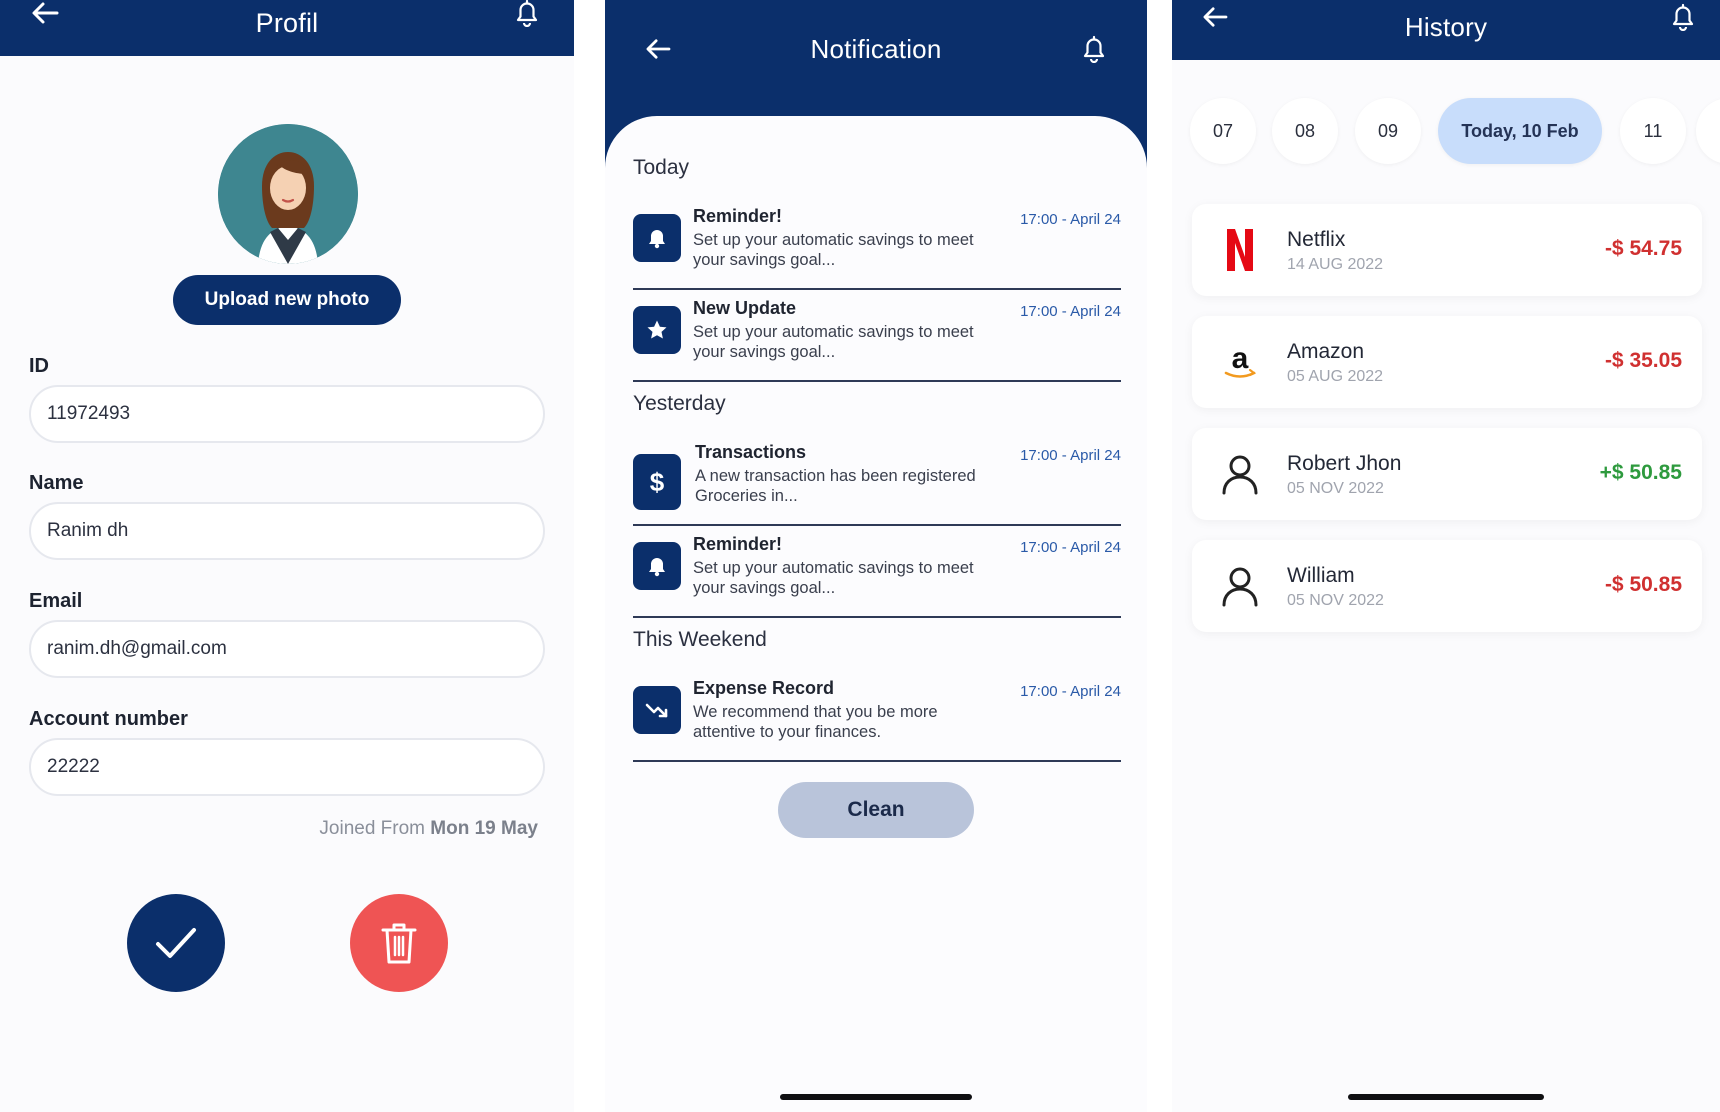  I want to click on name-label: Name, so click(56, 483).